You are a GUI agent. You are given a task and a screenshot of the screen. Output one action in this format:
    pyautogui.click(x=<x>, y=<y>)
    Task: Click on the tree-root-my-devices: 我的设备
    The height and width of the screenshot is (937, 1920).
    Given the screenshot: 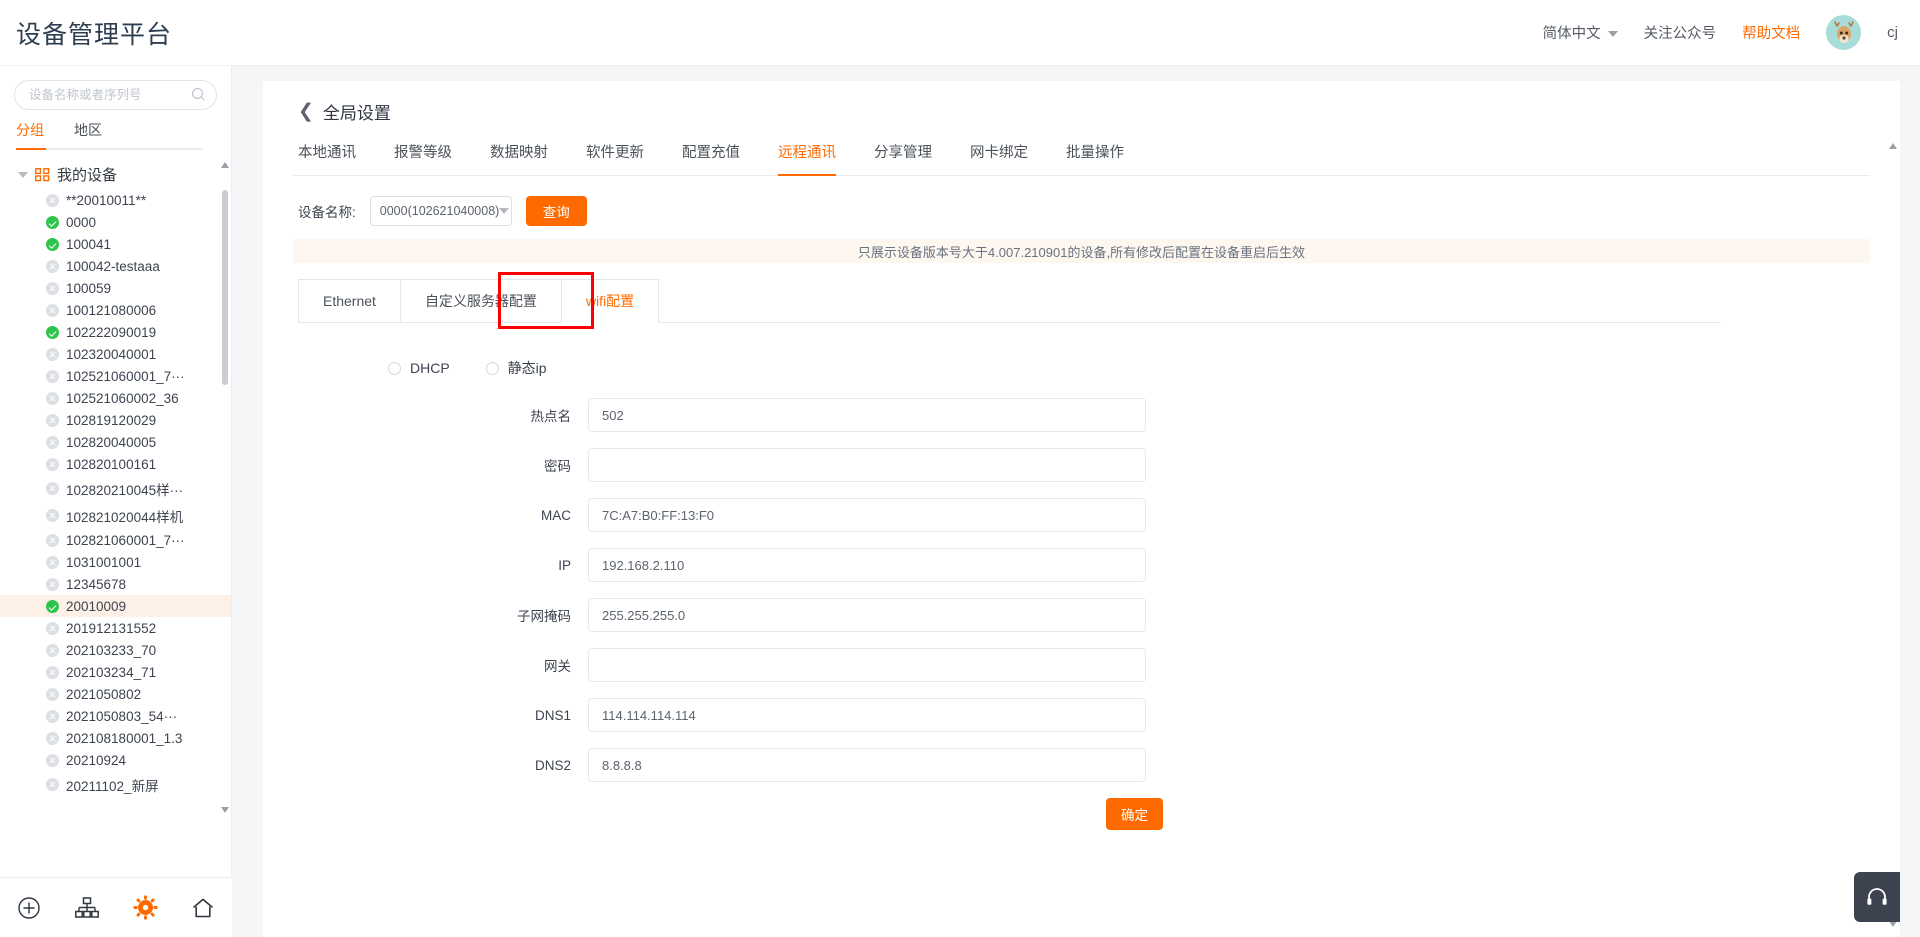 What is the action you would take?
    pyautogui.click(x=115, y=174)
    